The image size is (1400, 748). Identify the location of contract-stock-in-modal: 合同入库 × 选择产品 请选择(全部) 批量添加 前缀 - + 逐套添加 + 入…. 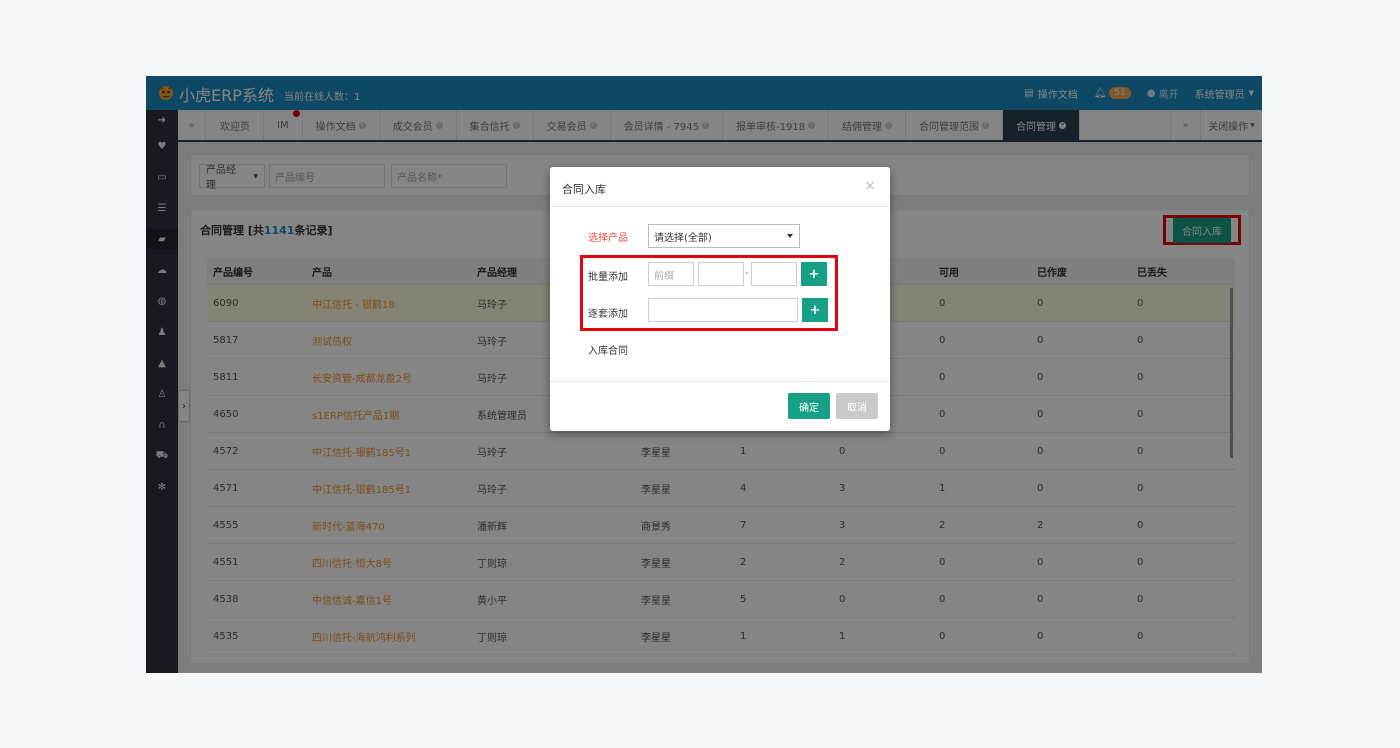
(720, 299).